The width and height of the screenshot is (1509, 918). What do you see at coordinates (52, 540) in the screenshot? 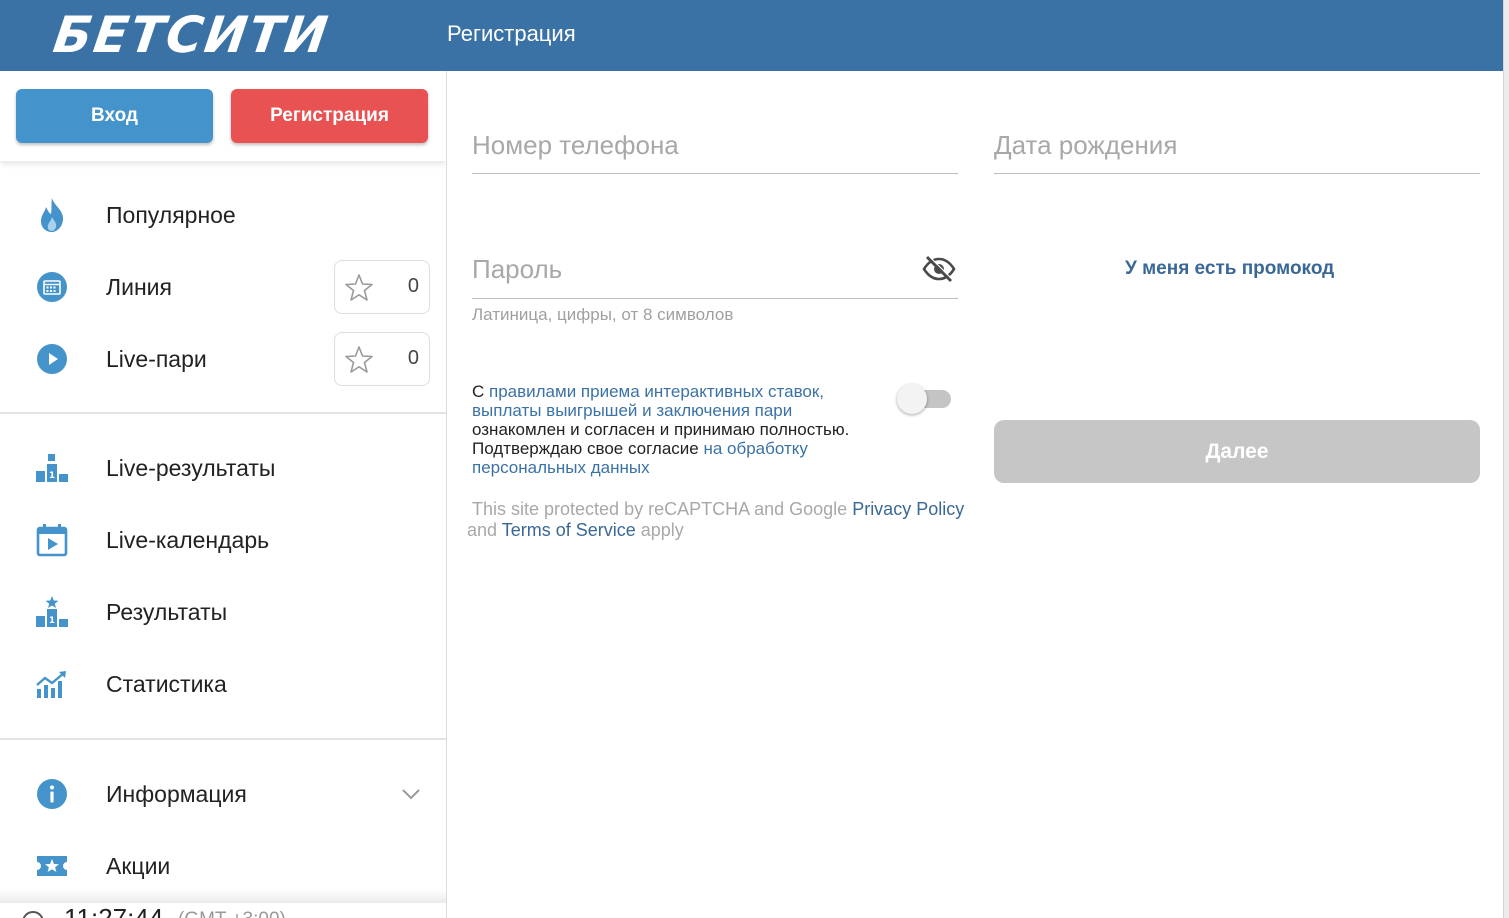
I see `live-calendar-icon` at bounding box center [52, 540].